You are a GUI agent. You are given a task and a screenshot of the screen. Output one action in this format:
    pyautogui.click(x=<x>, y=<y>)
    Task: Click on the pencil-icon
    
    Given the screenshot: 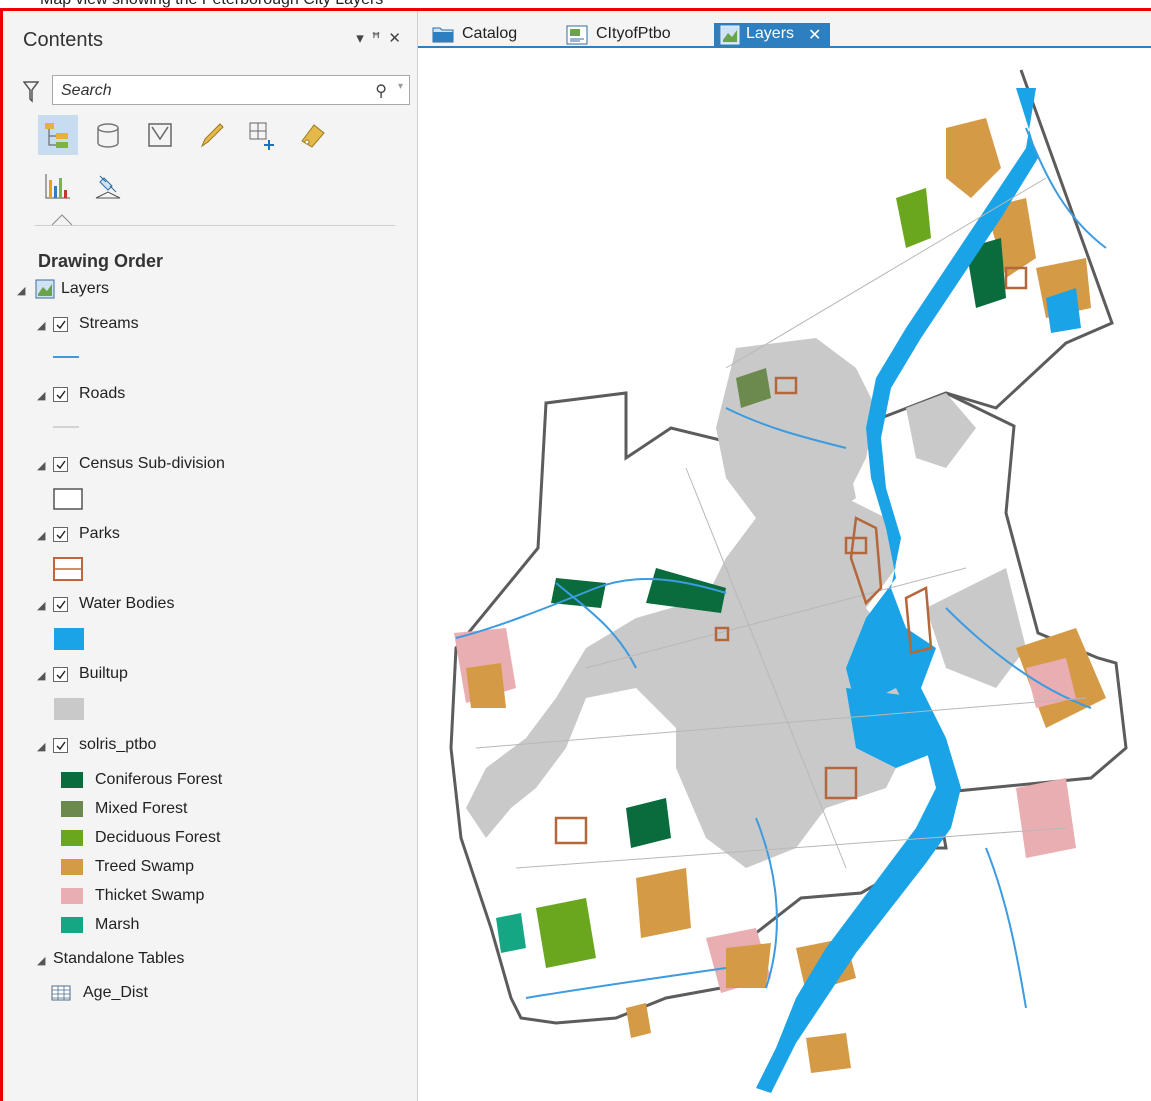 What is the action you would take?
    pyautogui.click(x=212, y=135)
    